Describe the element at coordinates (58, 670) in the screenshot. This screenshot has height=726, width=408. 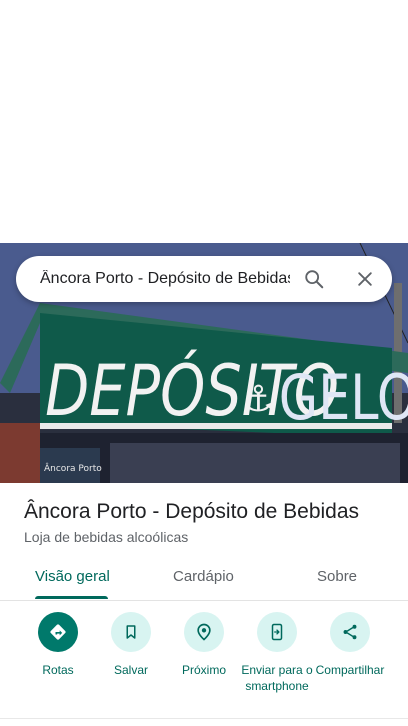
I see `directions-label: Rotas` at that location.